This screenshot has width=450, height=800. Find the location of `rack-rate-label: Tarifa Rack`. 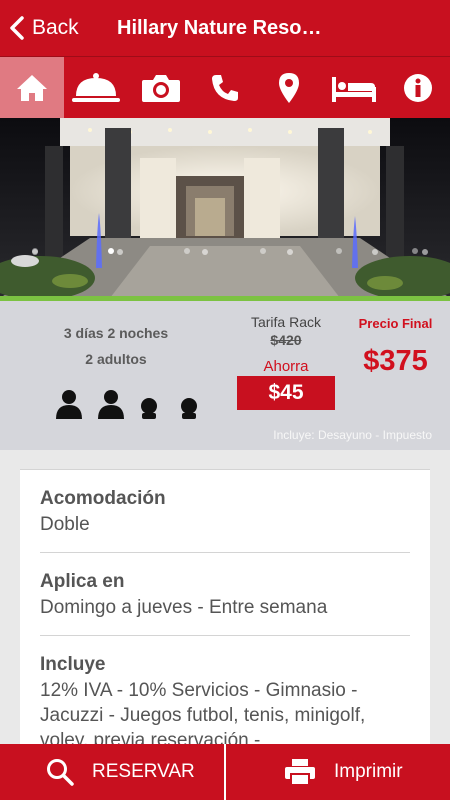

rack-rate-label: Tarifa Rack is located at coordinates (286, 322).